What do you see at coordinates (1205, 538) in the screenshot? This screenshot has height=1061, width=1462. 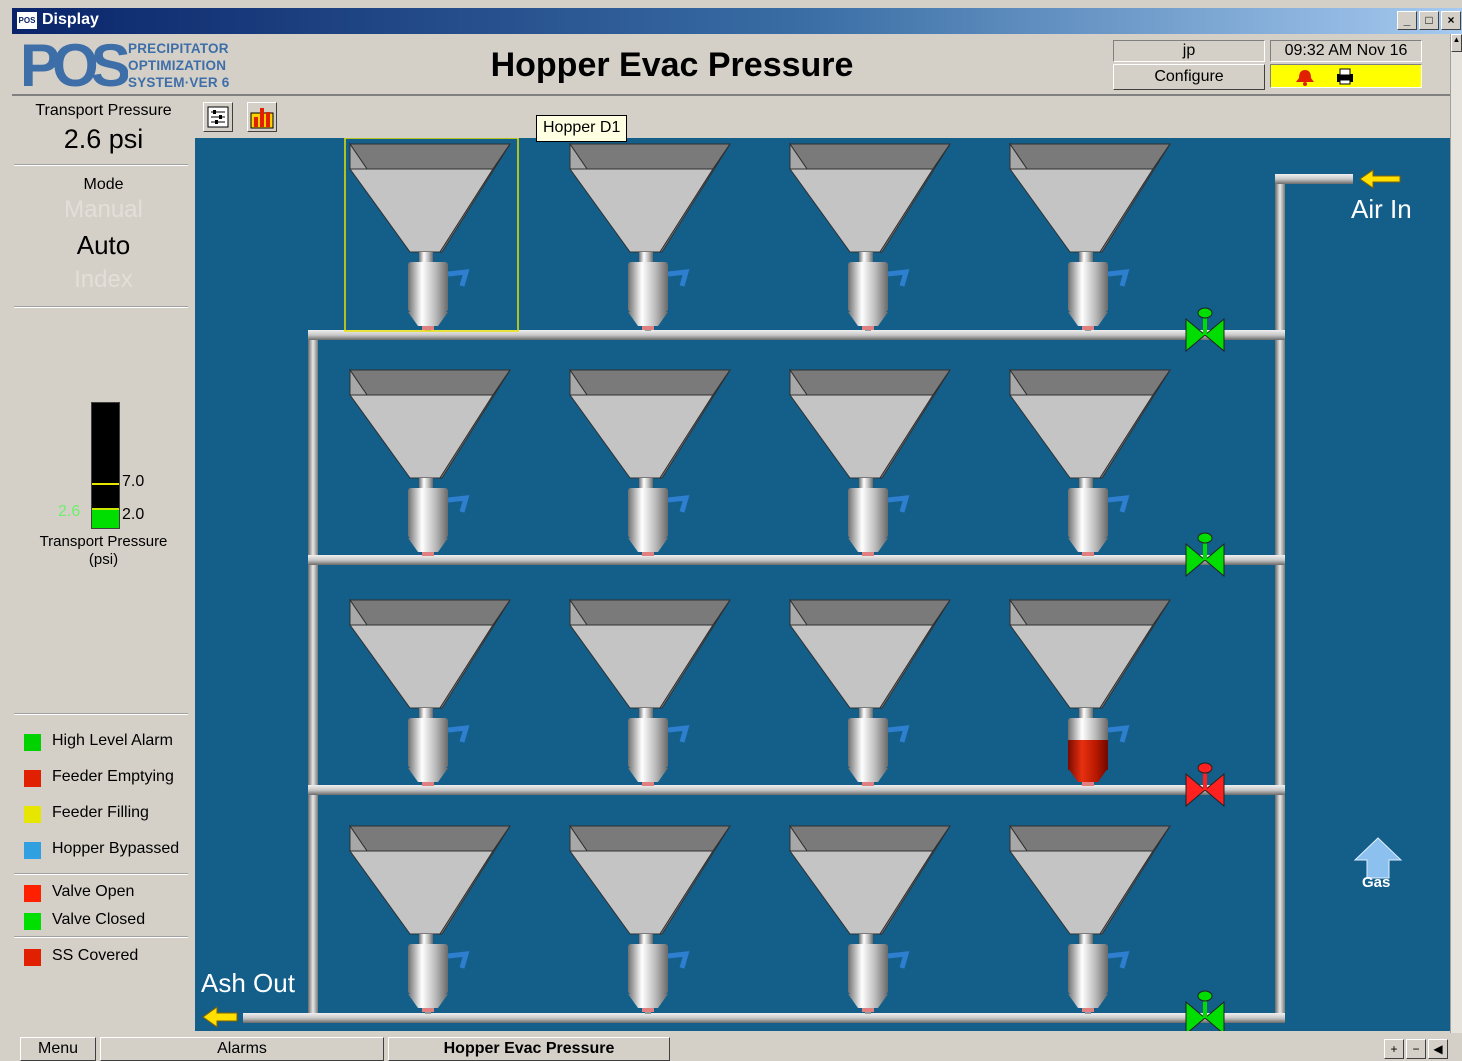 I see `valve-actuator` at bounding box center [1205, 538].